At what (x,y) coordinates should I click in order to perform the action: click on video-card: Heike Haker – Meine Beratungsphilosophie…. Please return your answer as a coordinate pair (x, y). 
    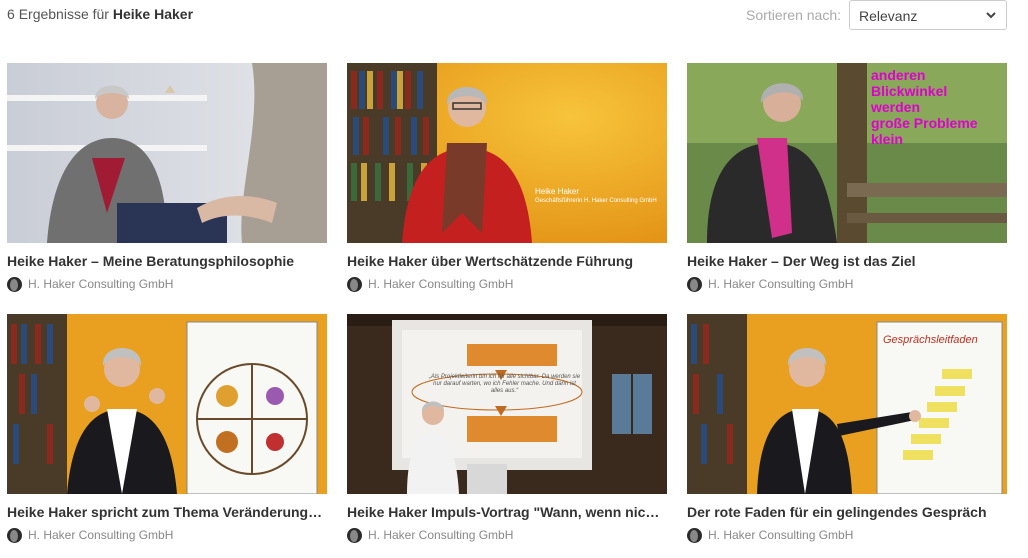
    Looking at the image, I should click on (167, 183).